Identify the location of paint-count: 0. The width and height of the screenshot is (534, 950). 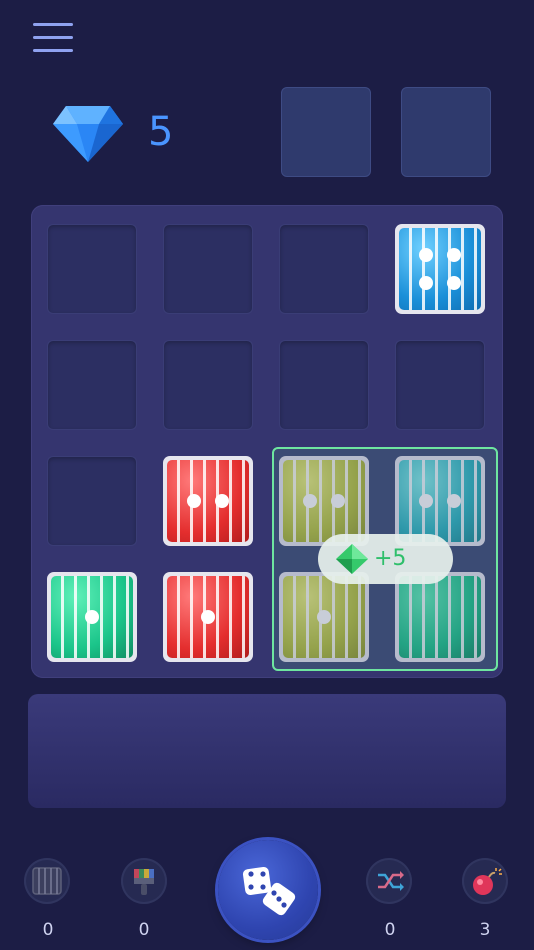
(144, 930).